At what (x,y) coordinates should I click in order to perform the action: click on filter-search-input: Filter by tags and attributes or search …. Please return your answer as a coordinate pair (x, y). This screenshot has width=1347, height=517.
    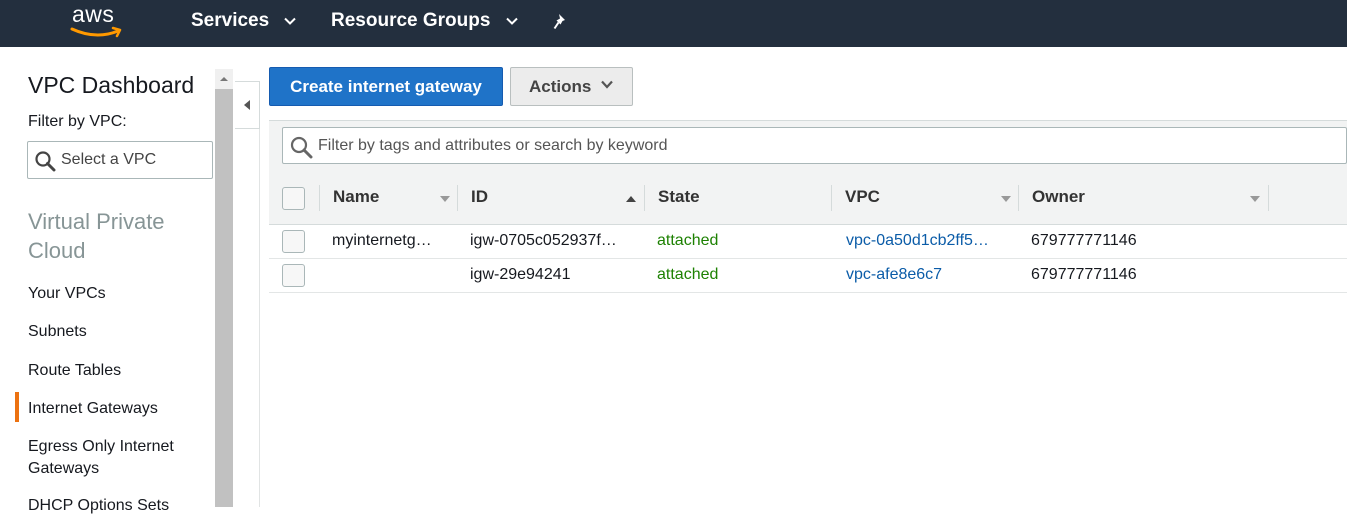
    Looking at the image, I should click on (814, 145).